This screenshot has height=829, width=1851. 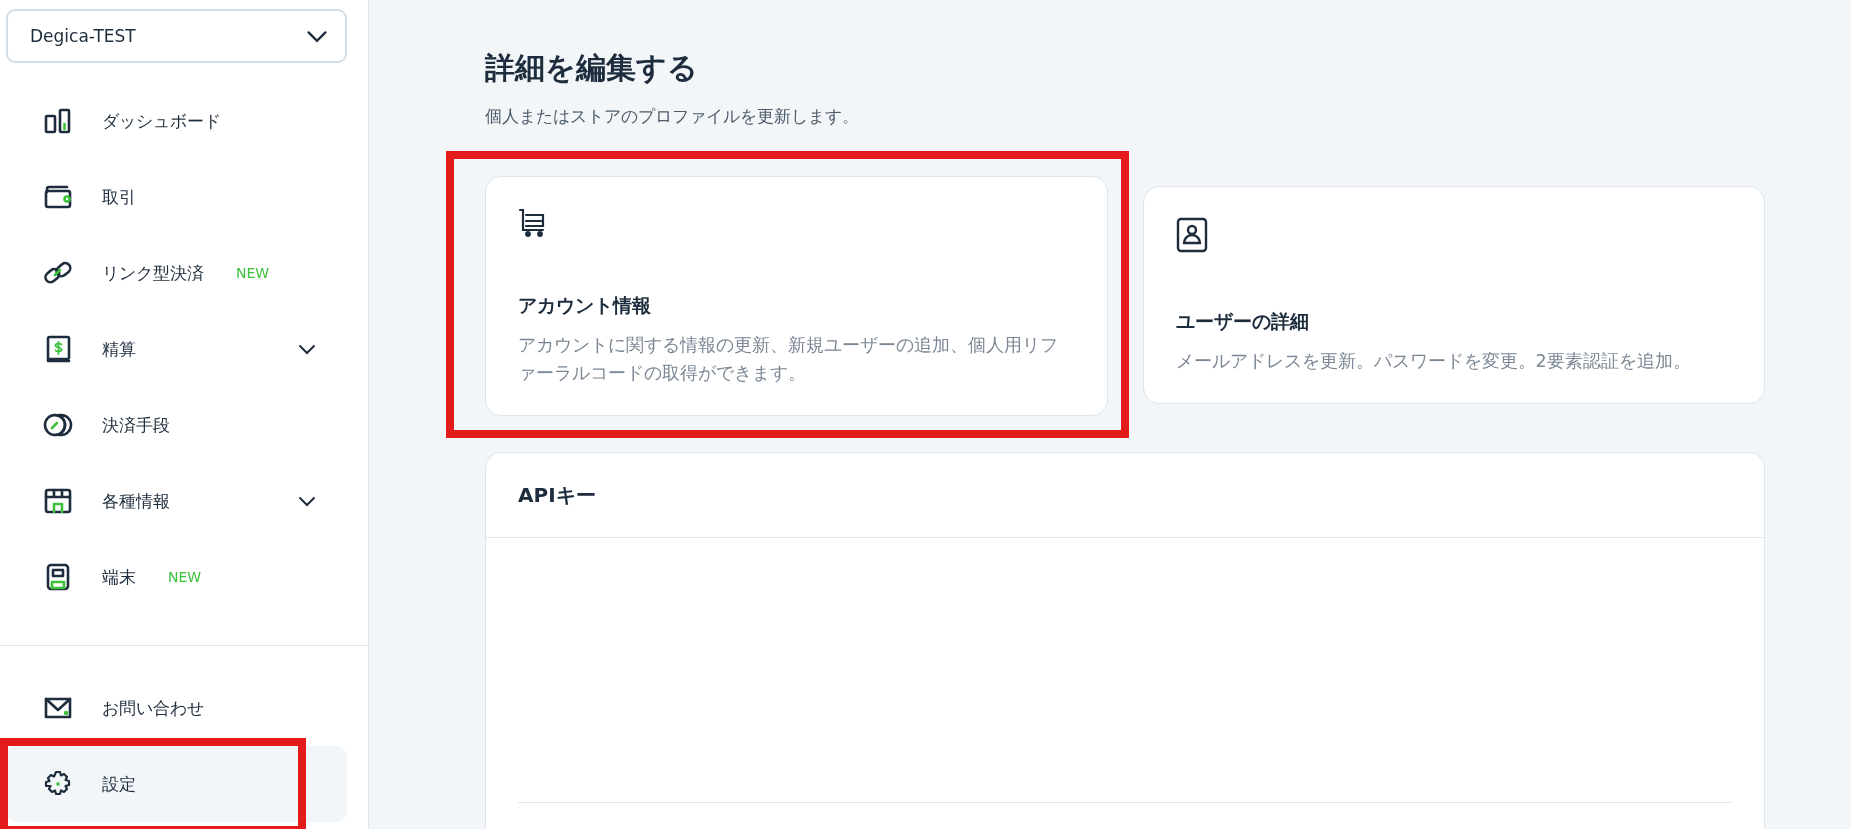 I want to click on nav-label: 設定, so click(x=119, y=784).